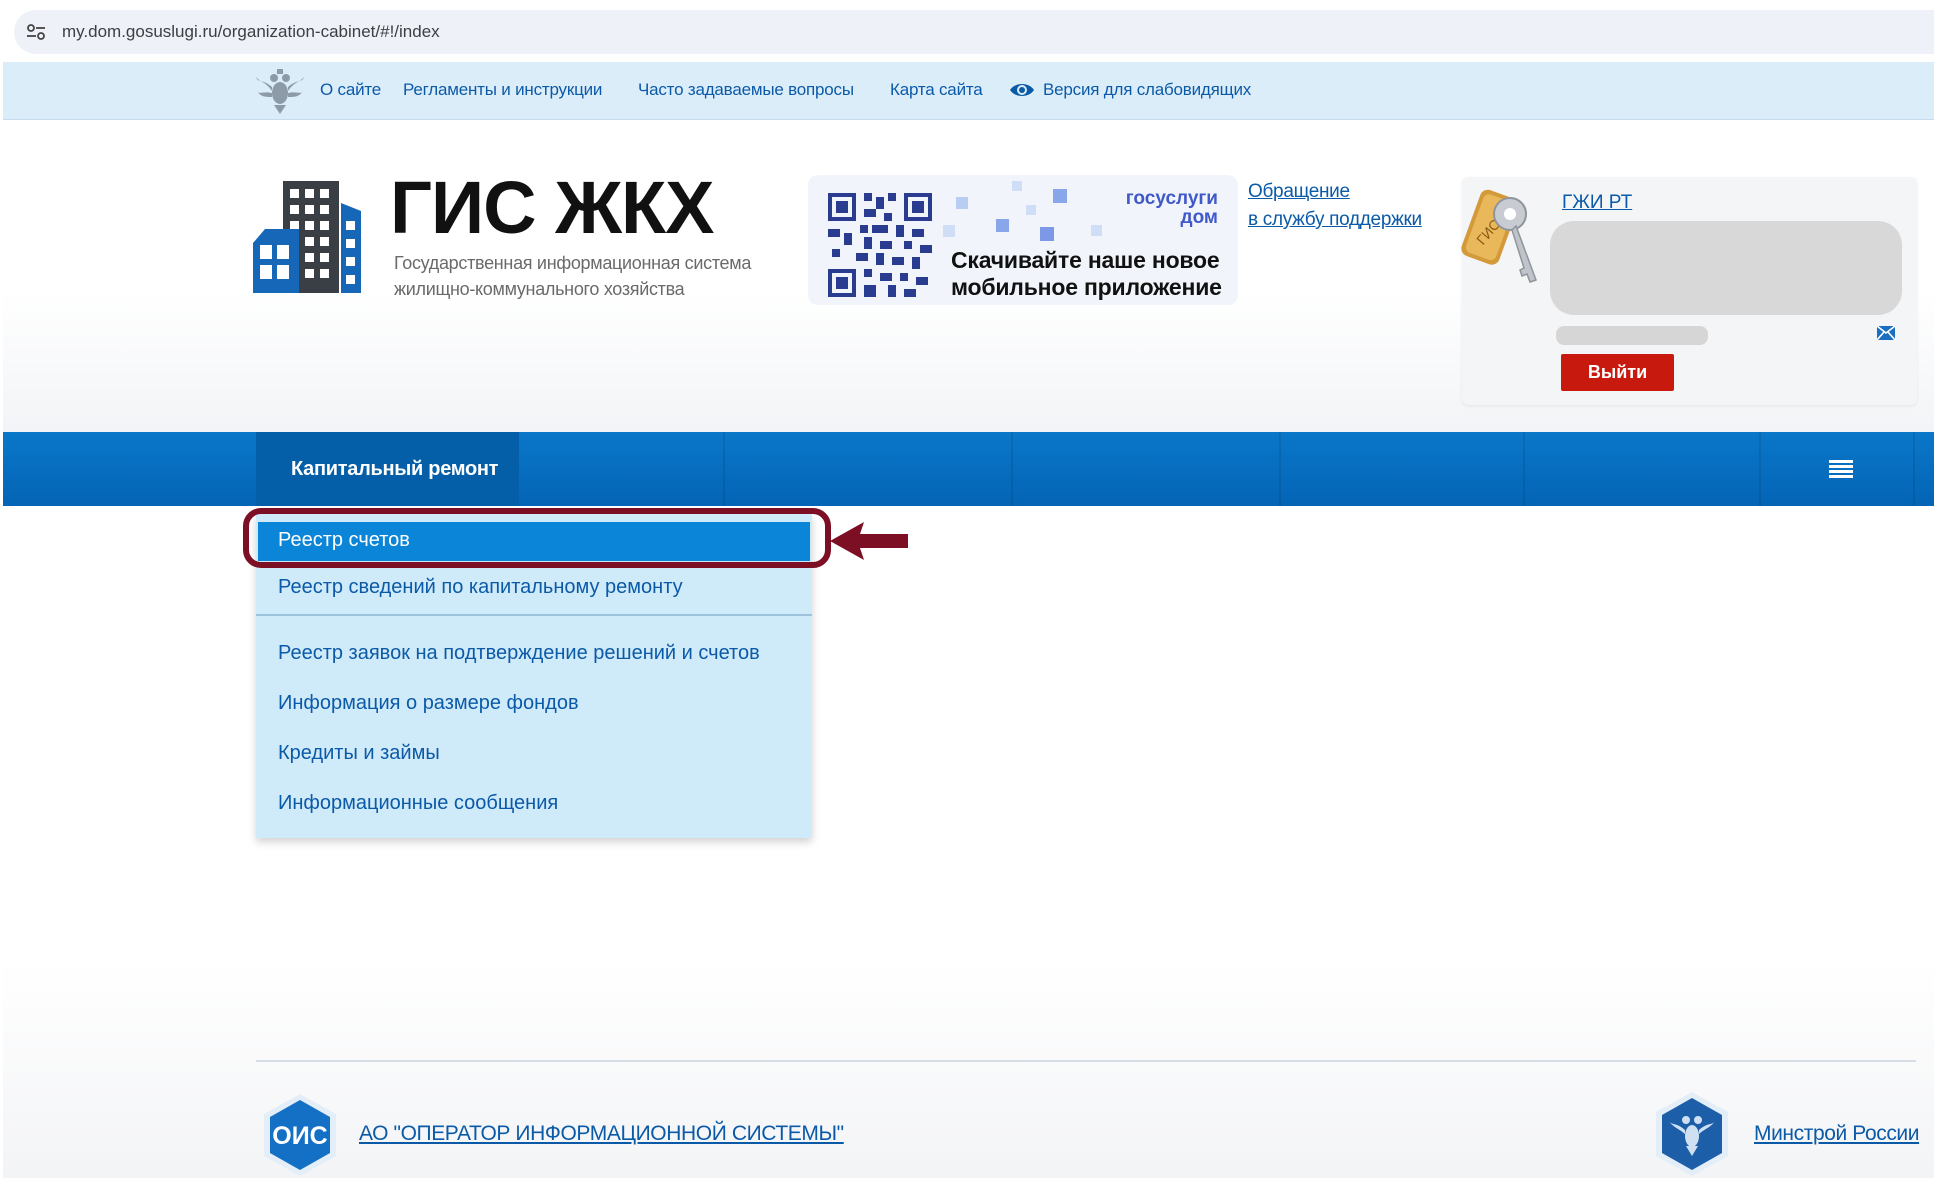 This screenshot has width=1934, height=1178. I want to click on dropdown-divider, so click(534, 615).